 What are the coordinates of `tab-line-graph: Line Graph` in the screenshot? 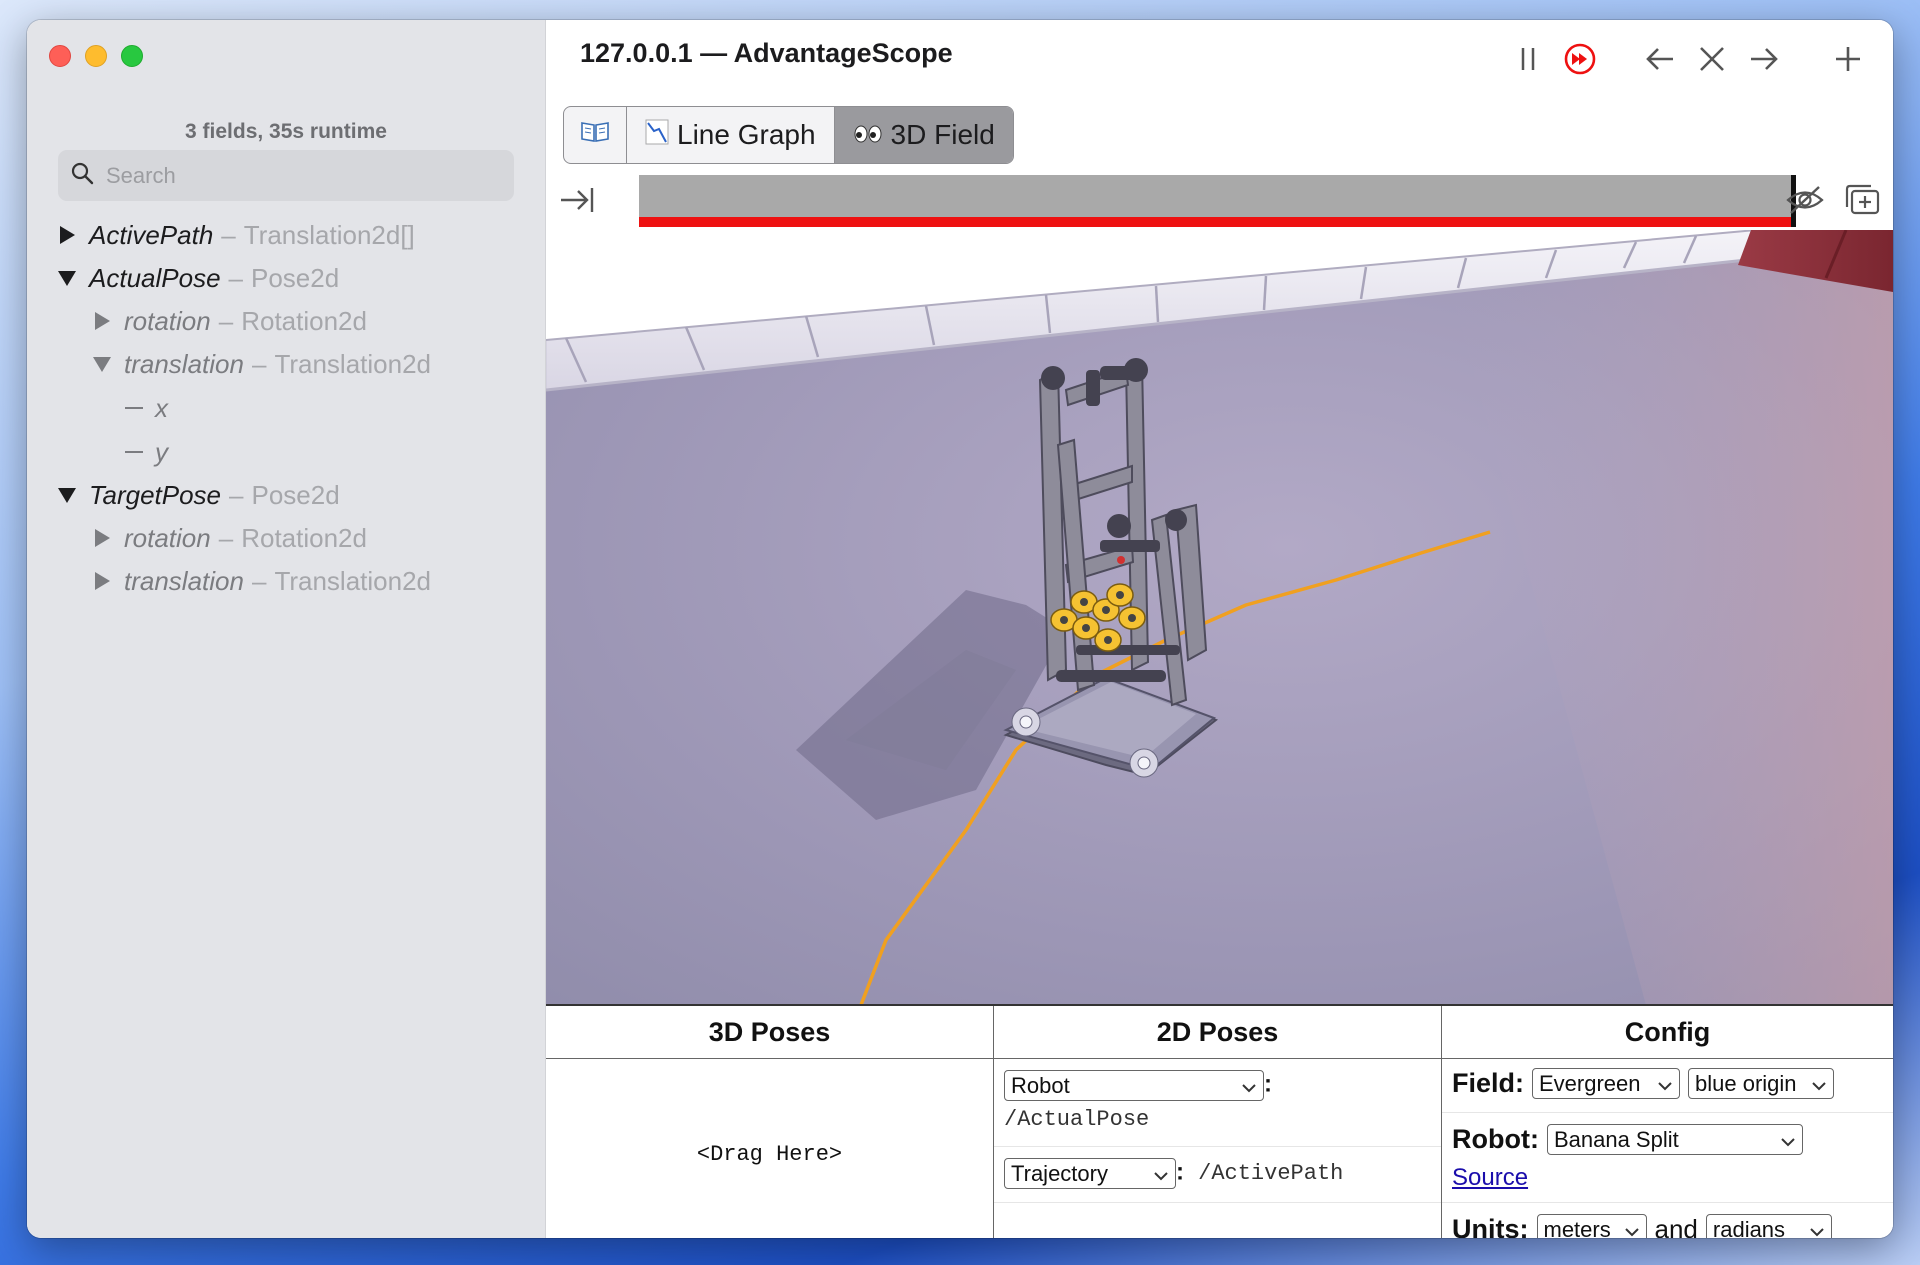 It's located at (731, 135).